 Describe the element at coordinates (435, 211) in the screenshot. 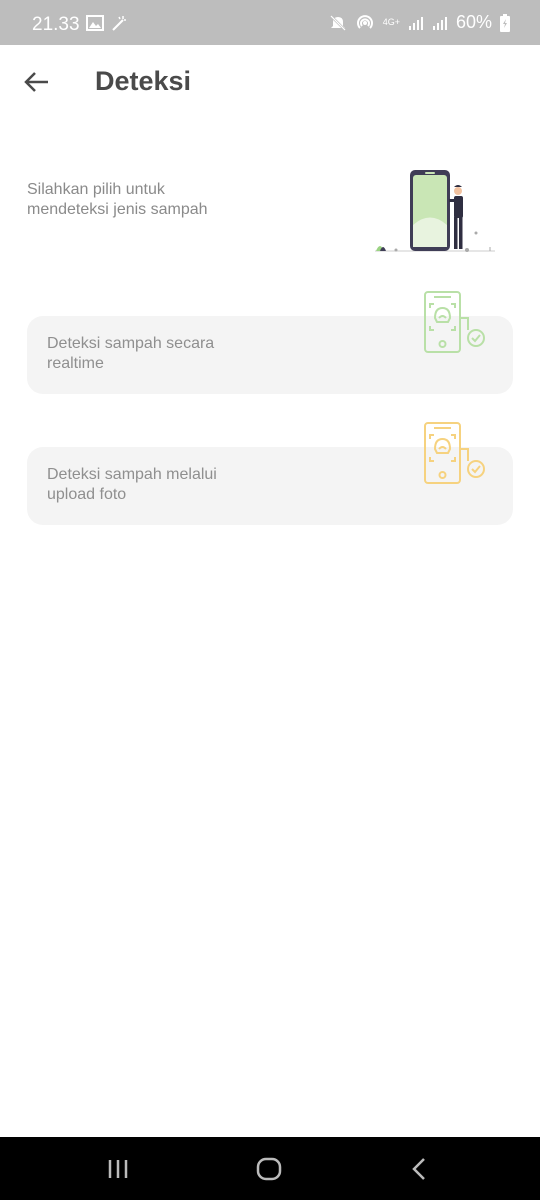

I see `person-phone-illustration` at that location.